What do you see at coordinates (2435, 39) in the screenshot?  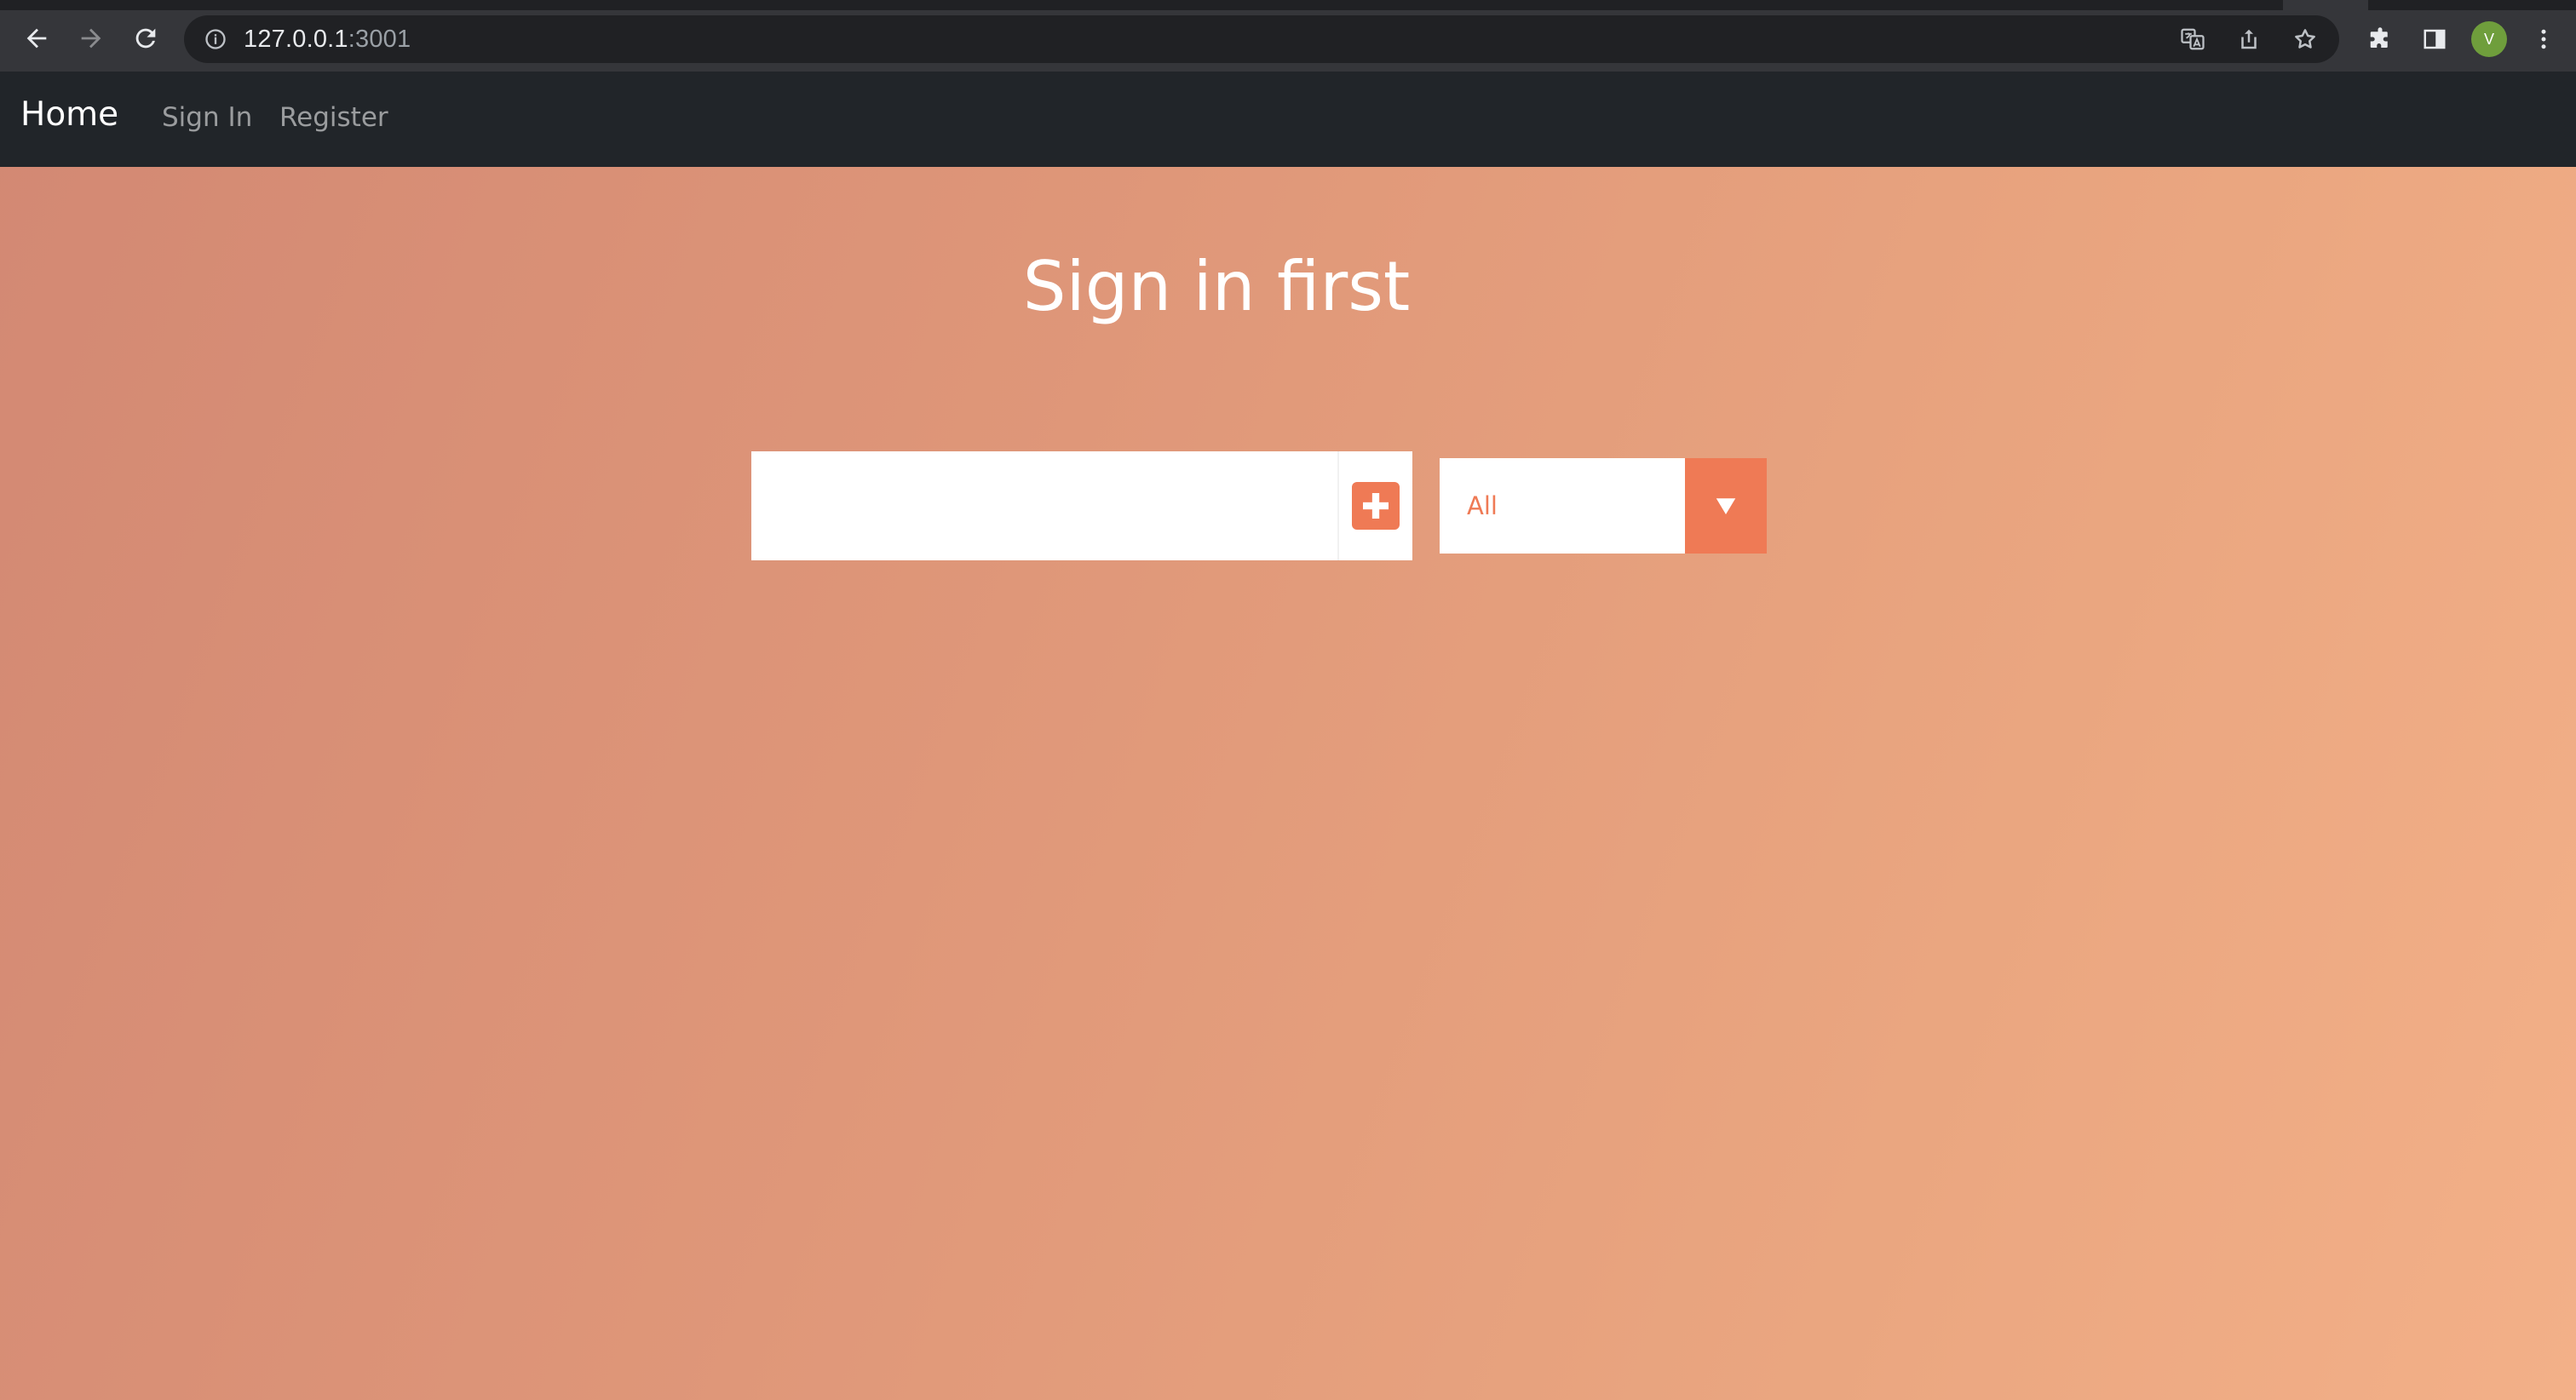 I see `side-panel-icon` at bounding box center [2435, 39].